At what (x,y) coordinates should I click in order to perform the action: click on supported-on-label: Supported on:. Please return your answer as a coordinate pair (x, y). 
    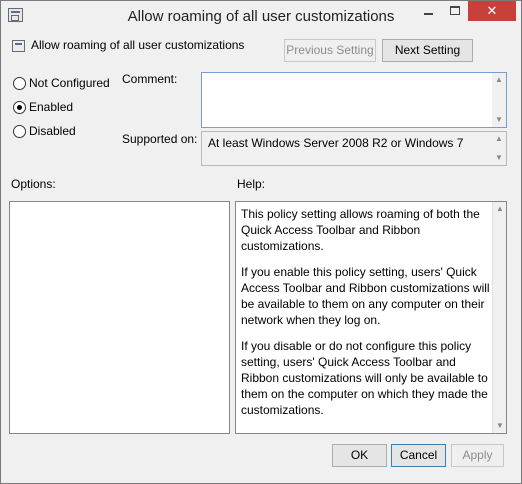
    Looking at the image, I should click on (160, 139).